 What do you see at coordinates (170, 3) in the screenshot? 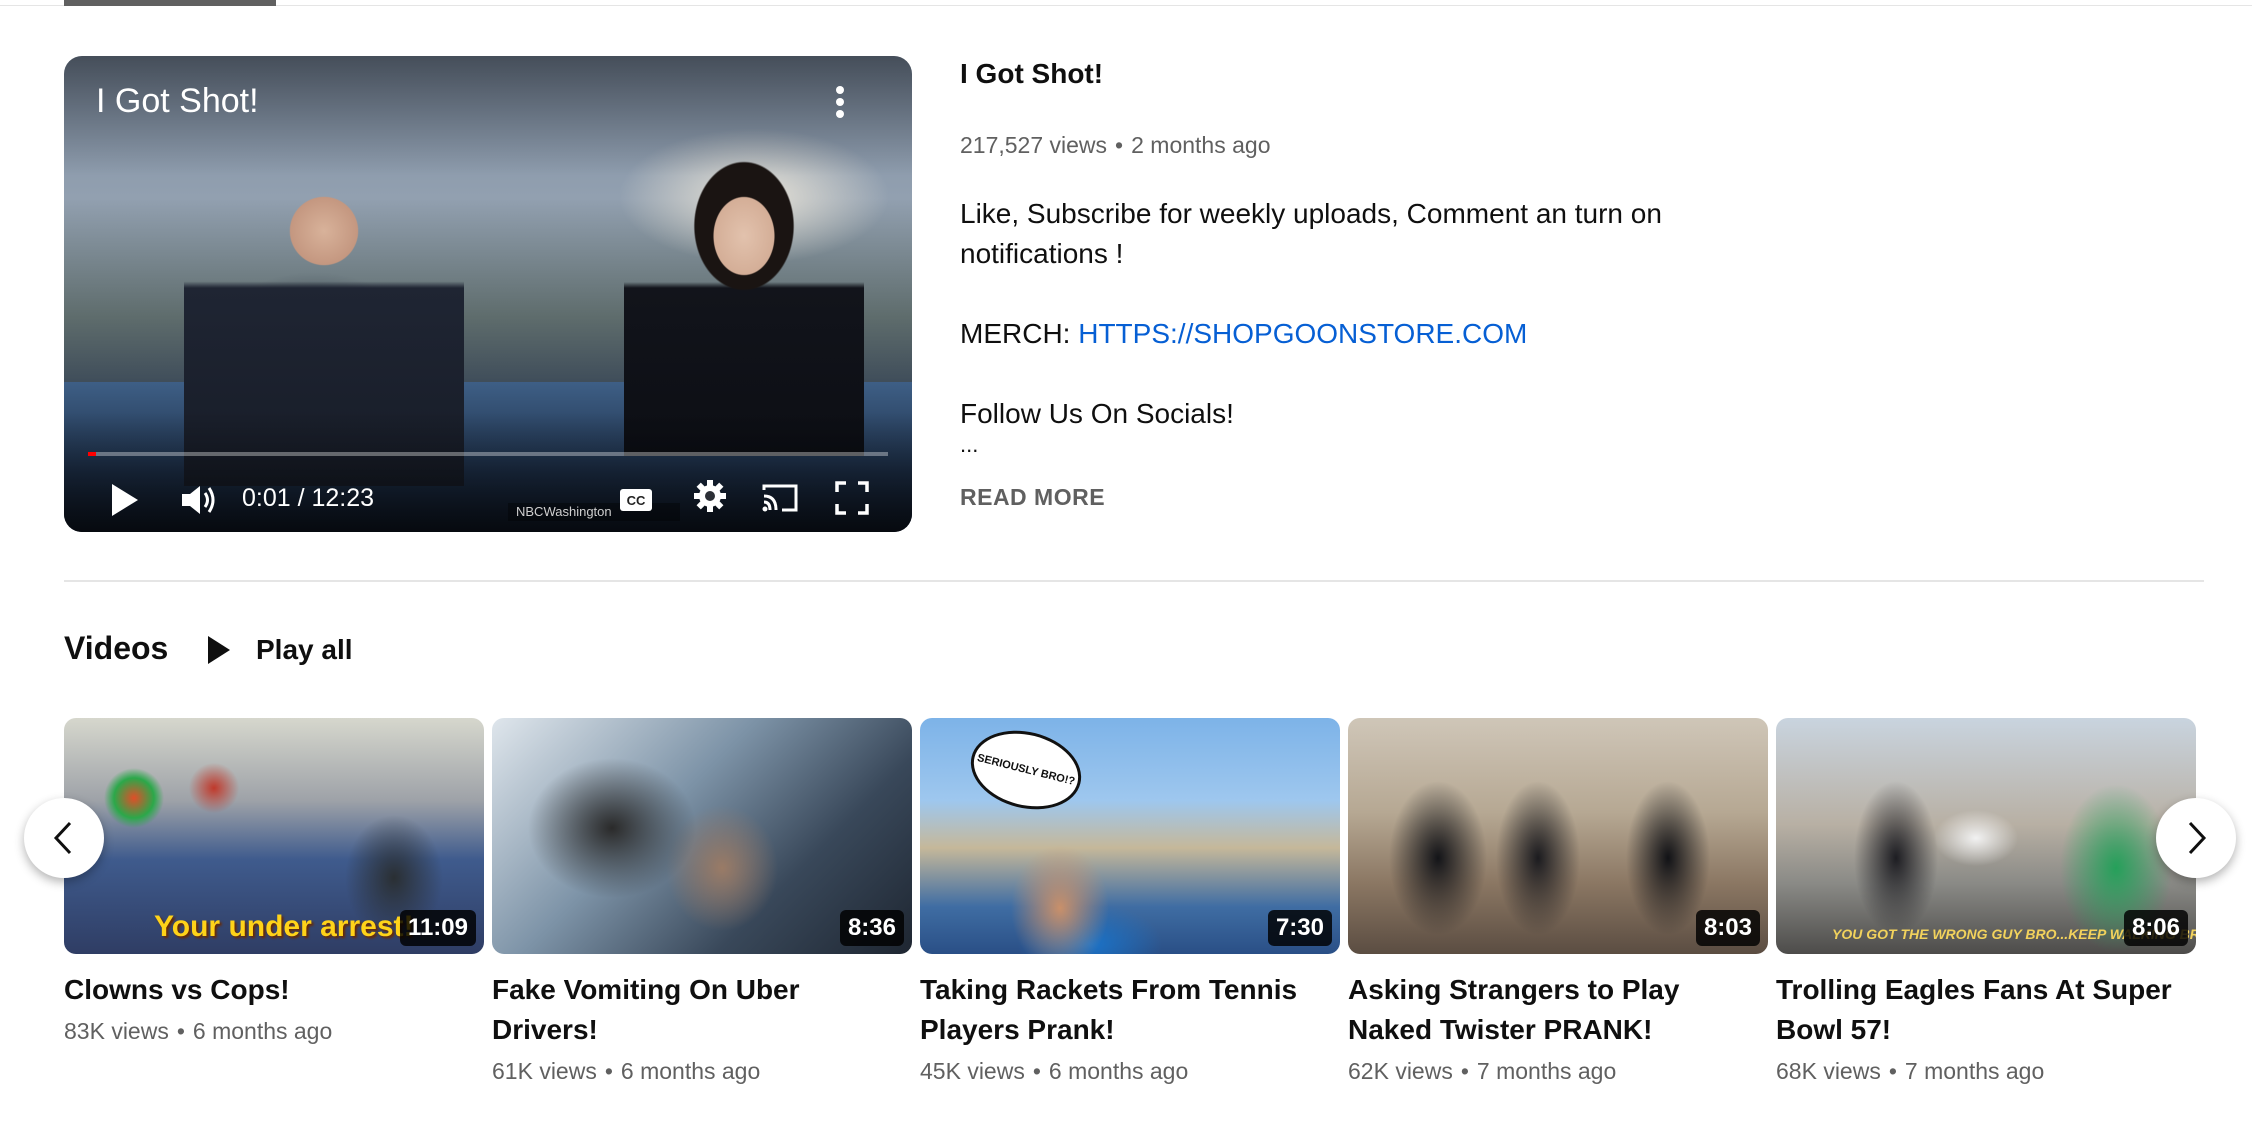
I see `active-tab-indicator` at bounding box center [170, 3].